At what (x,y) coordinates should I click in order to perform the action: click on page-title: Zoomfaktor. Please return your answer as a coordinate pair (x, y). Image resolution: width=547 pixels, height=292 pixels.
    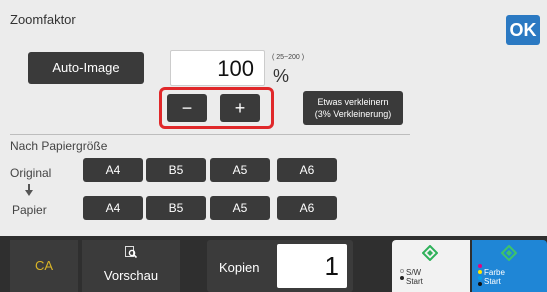
    Looking at the image, I should click on (43, 19).